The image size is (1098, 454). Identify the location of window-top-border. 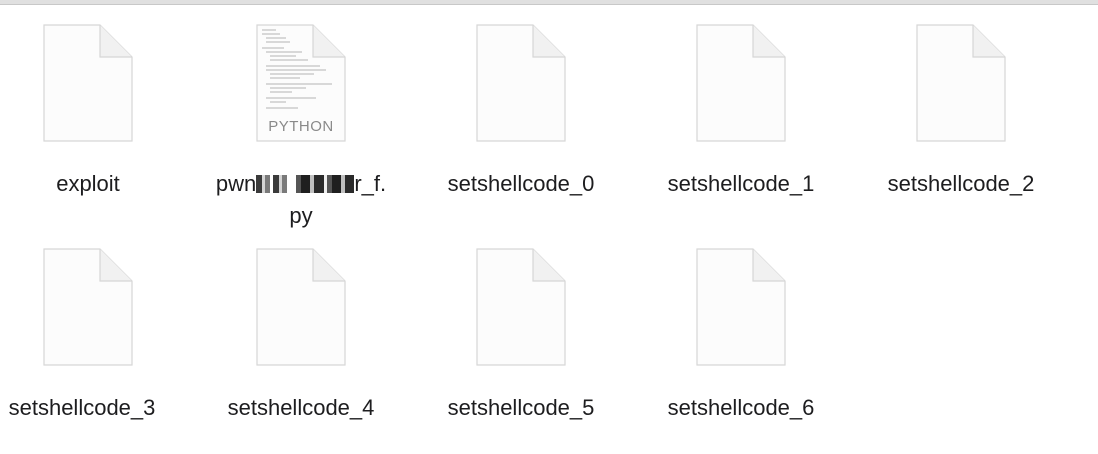
(549, 2).